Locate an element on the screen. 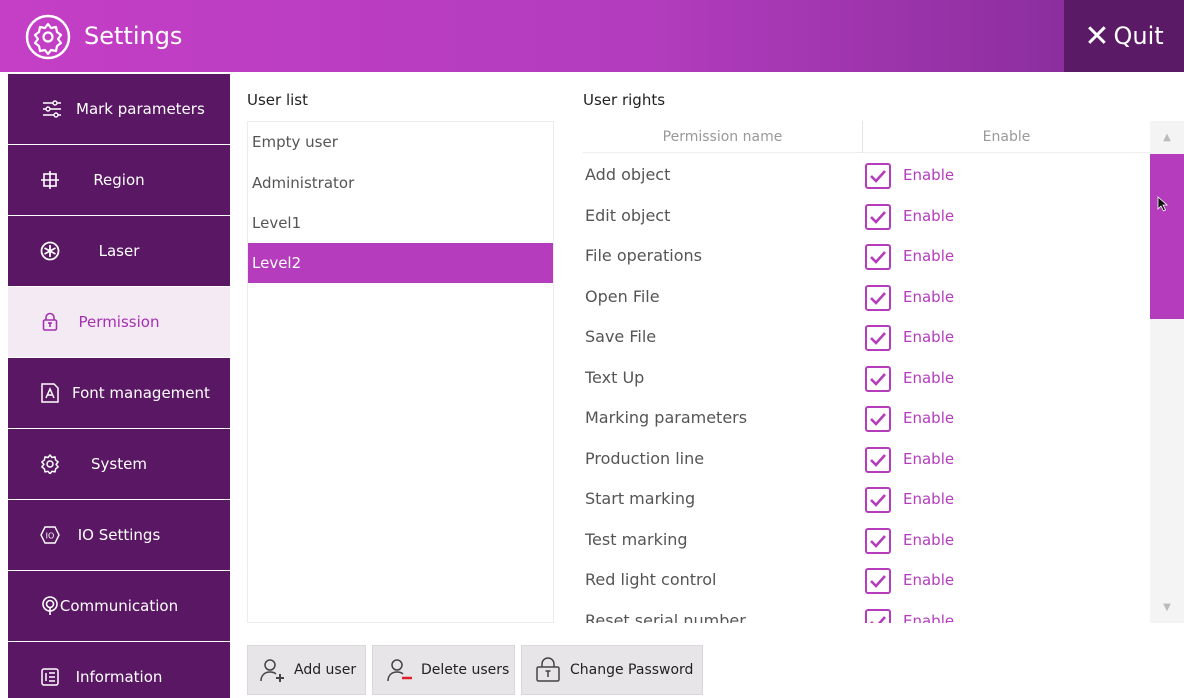 The image size is (1184, 698). sidebar-item-permission: Permission is located at coordinates (119, 322).